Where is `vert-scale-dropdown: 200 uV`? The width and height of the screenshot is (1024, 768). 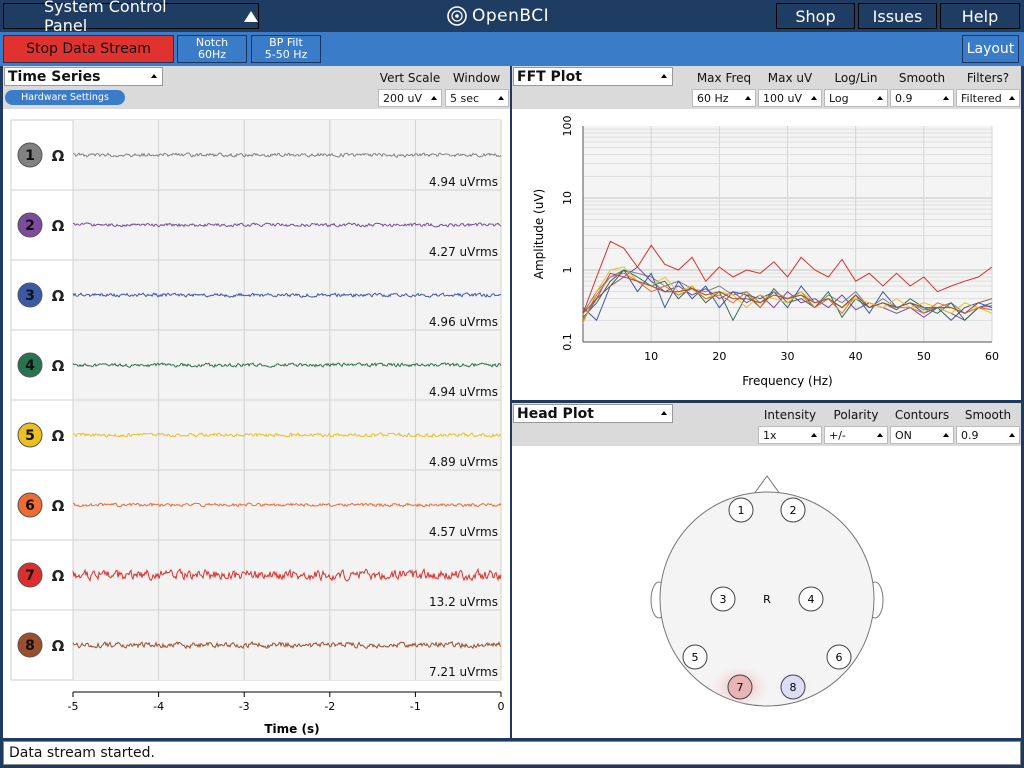
vert-scale-dropdown: 200 uV is located at coordinates (410, 98).